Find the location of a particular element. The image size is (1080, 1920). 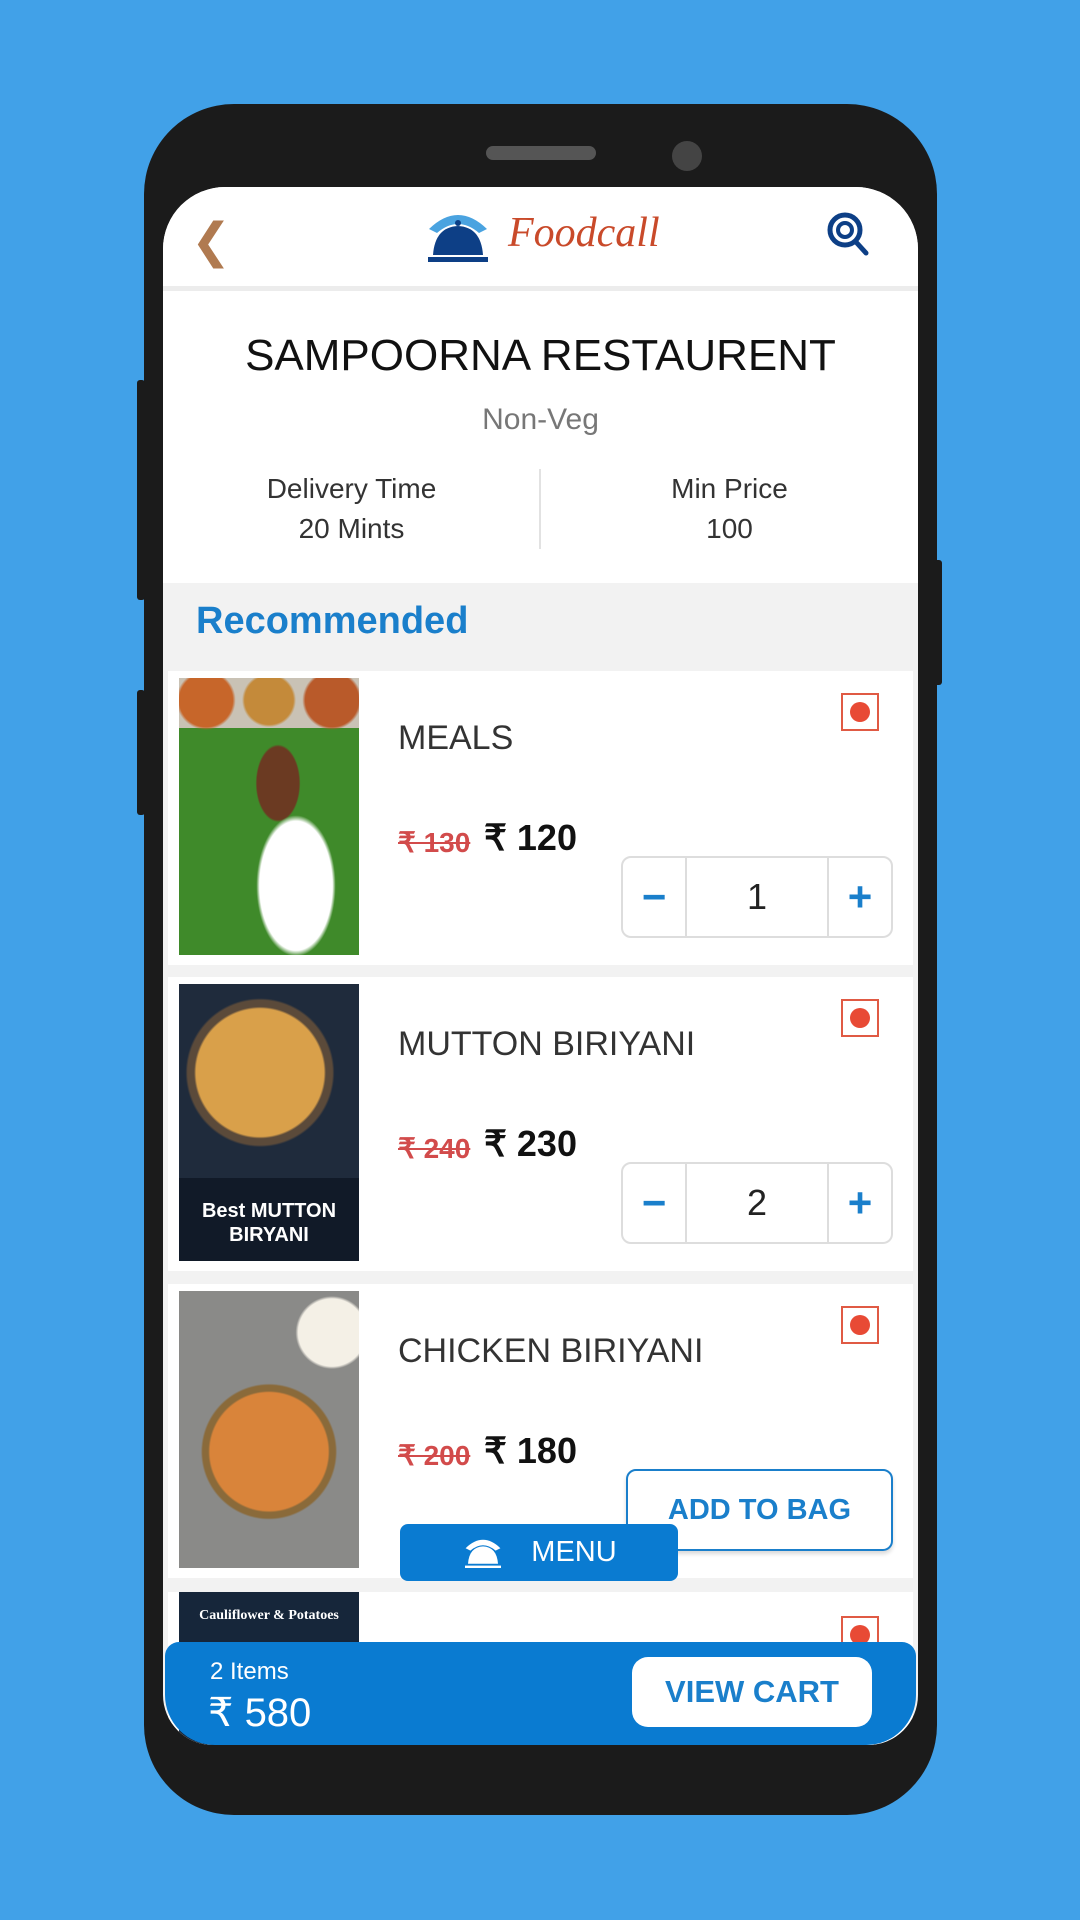

phone-speaker is located at coordinates (541, 153).